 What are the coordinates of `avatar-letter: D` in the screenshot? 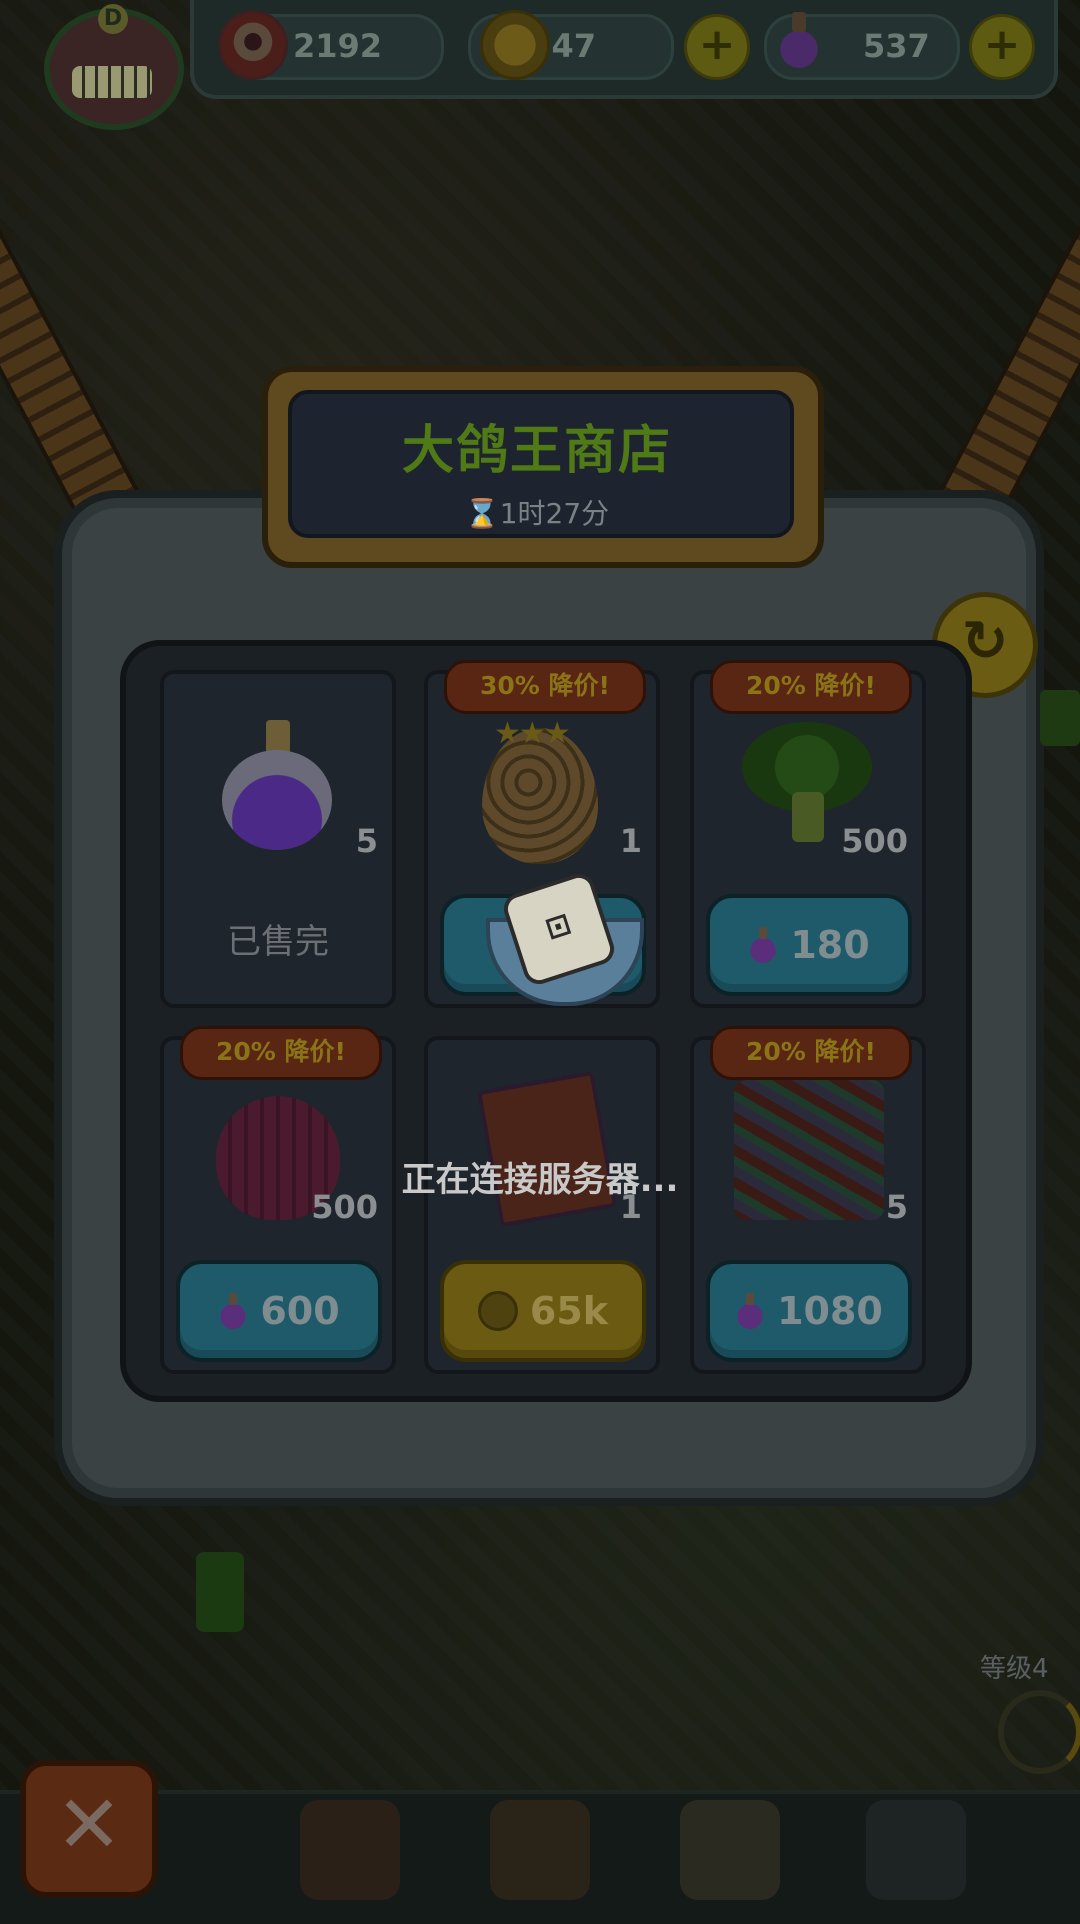 It's located at (113, 19).